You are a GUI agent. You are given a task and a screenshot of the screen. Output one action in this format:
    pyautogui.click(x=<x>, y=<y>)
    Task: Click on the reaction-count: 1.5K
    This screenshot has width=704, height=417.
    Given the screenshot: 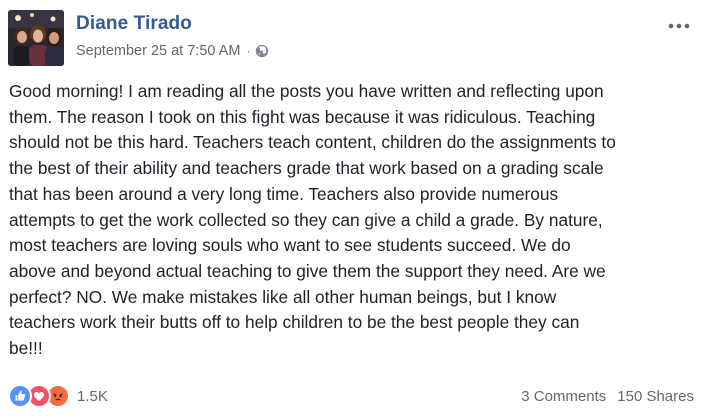 What is the action you would take?
    pyautogui.click(x=92, y=396)
    